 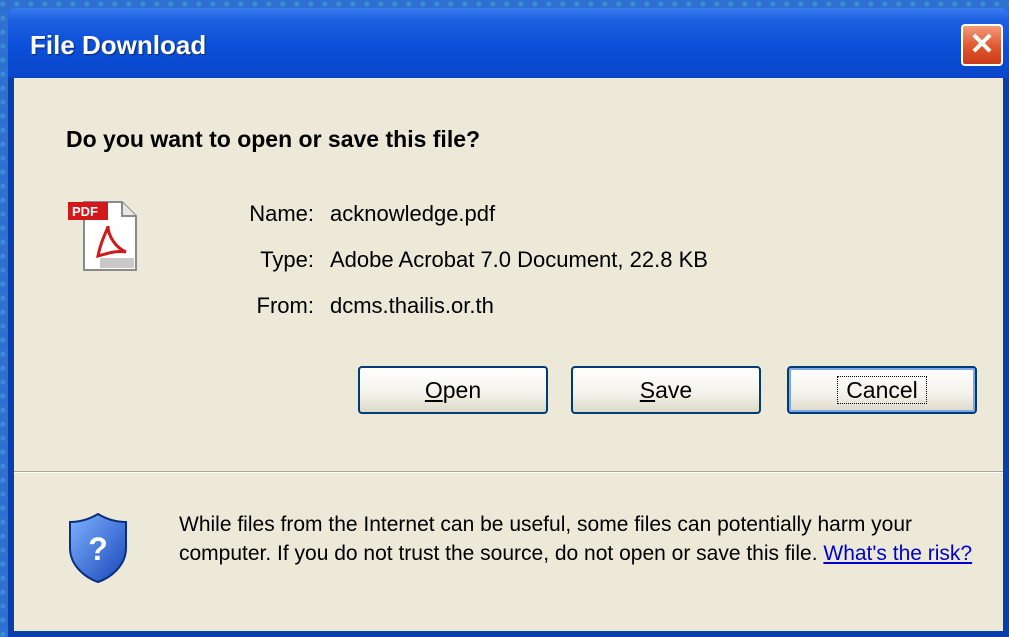 What do you see at coordinates (674, 390) in the screenshot?
I see `save-label-rest: ave` at bounding box center [674, 390].